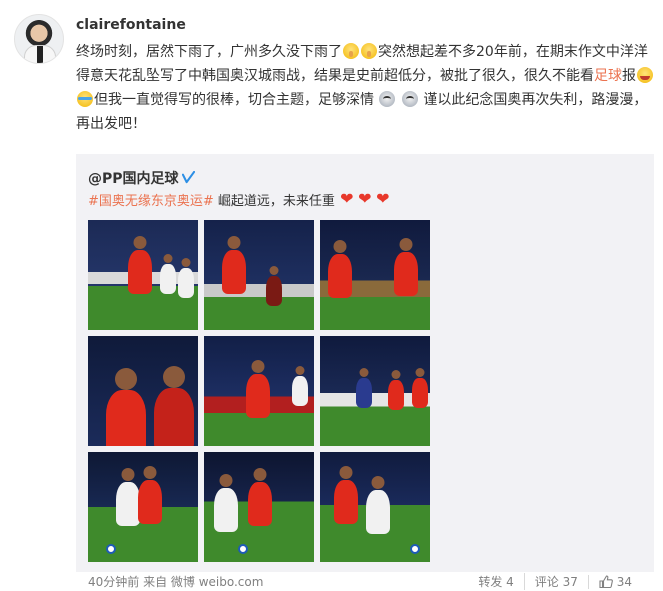 The width and height of the screenshot is (663, 591). What do you see at coordinates (629, 76) in the screenshot?
I see `post-text-part-3: 报` at bounding box center [629, 76].